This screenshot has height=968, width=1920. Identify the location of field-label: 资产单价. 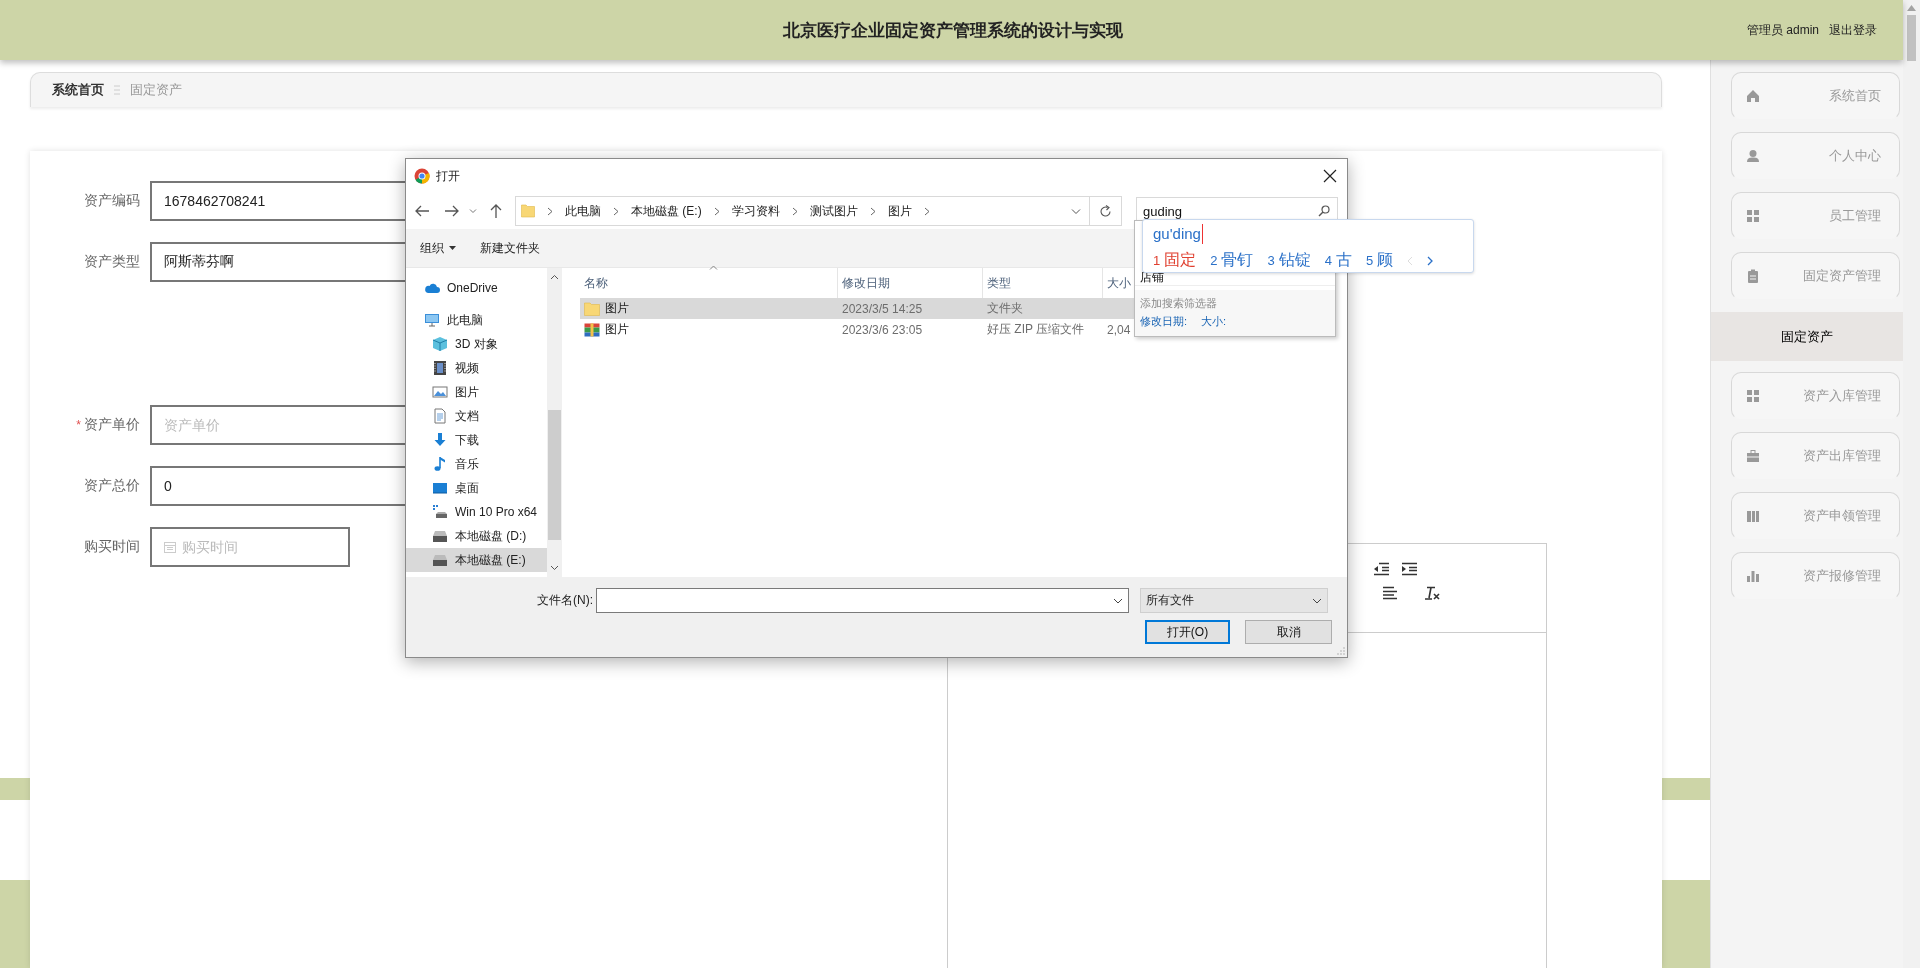
(112, 425).